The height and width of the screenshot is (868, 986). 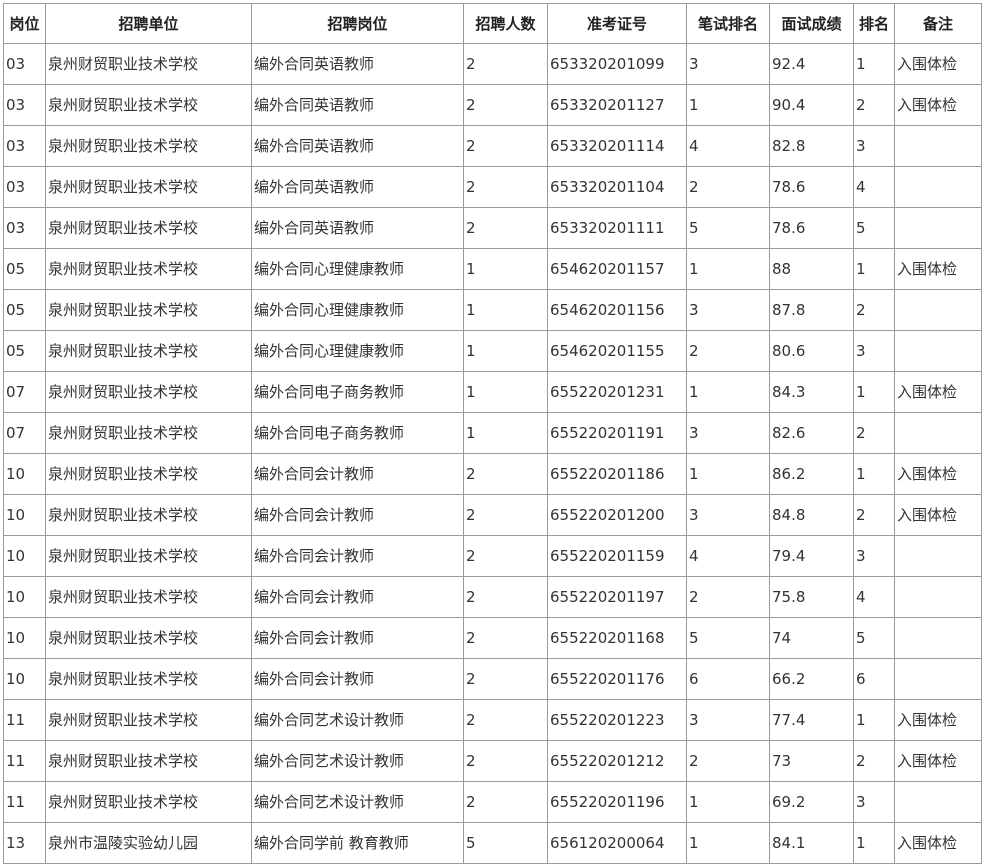 I want to click on cell-post-code: 05, so click(x=24, y=269).